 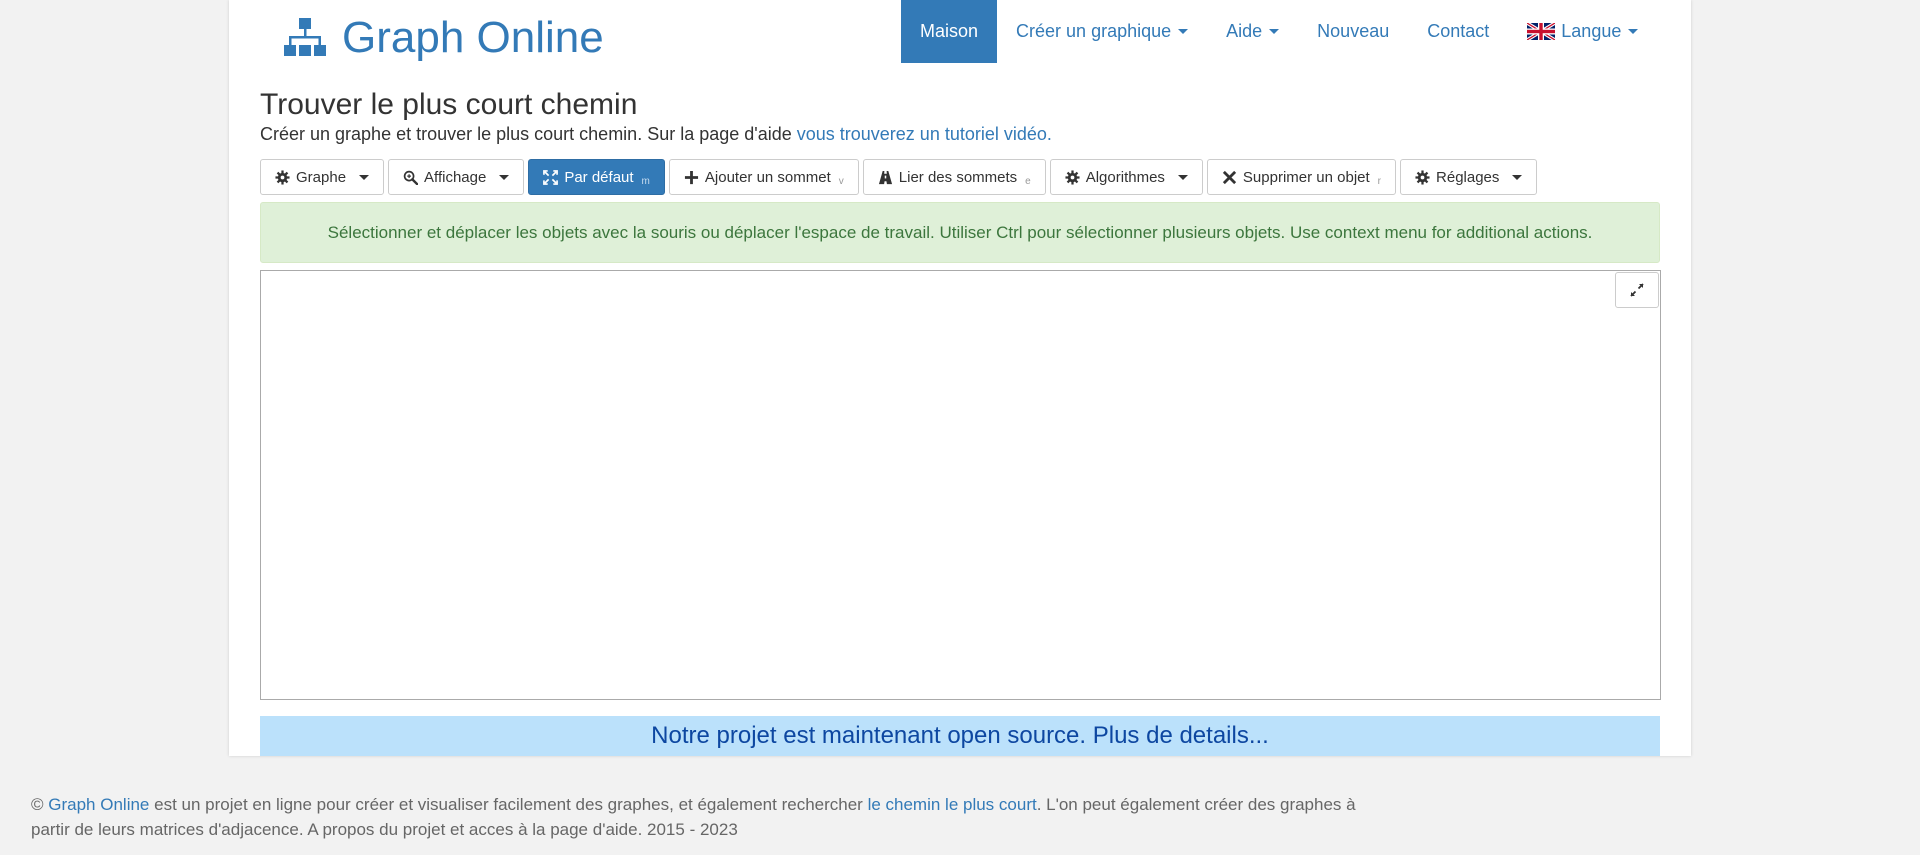 I want to click on hotkey-hint: m, so click(x=645, y=181).